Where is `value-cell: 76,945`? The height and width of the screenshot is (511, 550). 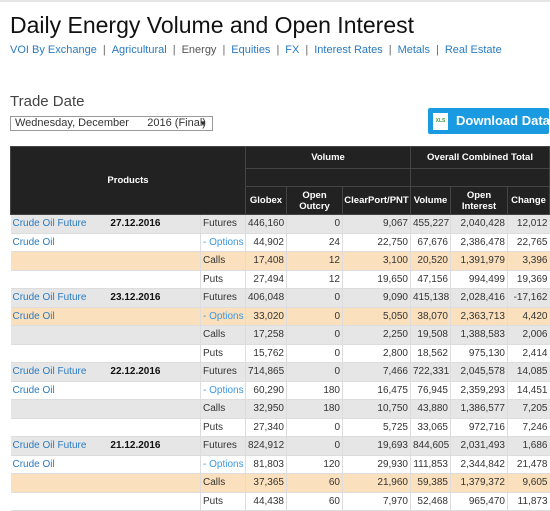 value-cell: 76,945 is located at coordinates (430, 390).